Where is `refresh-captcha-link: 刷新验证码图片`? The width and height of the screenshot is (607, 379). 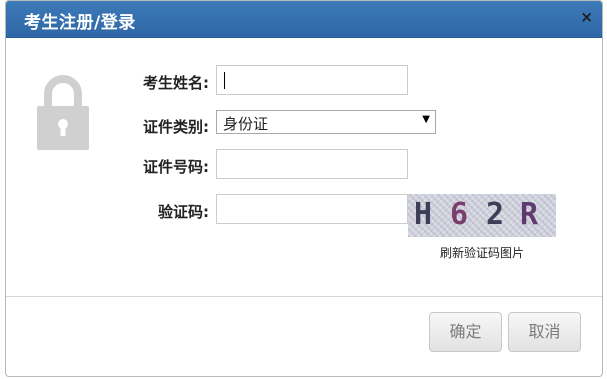
refresh-captcha-link: 刷新验证码图片 is located at coordinates (482, 252).